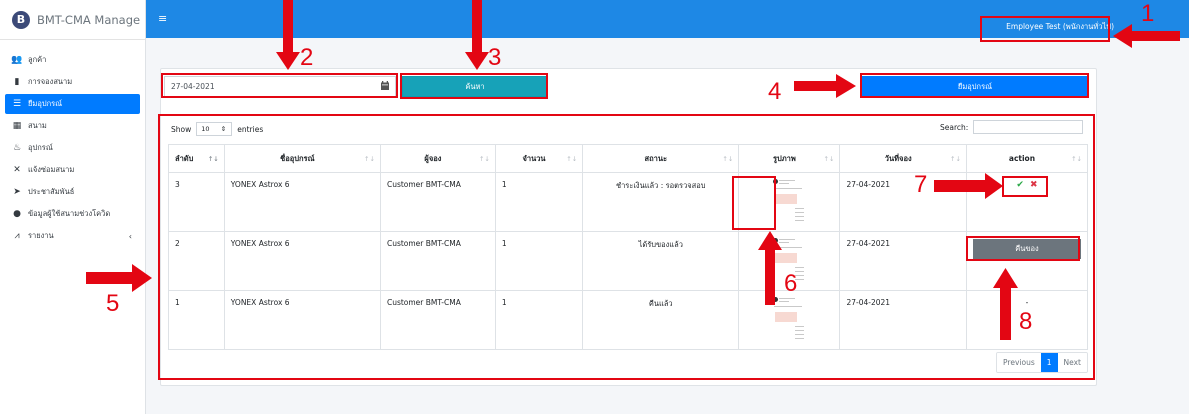 This screenshot has width=1189, height=414. What do you see at coordinates (89, 19) in the screenshot?
I see `brand-name: BMT-CMA Manage` at bounding box center [89, 19].